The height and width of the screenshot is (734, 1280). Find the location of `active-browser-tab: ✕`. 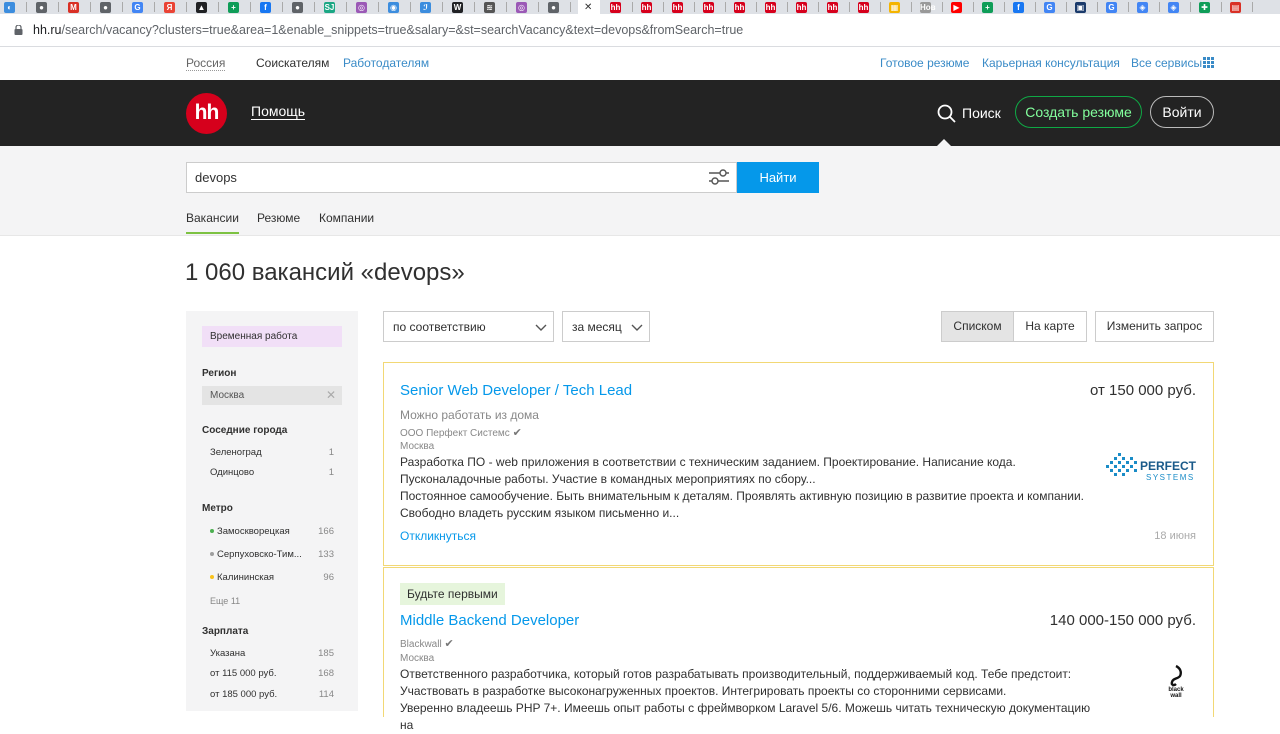

active-browser-tab: ✕ is located at coordinates (589, 7).